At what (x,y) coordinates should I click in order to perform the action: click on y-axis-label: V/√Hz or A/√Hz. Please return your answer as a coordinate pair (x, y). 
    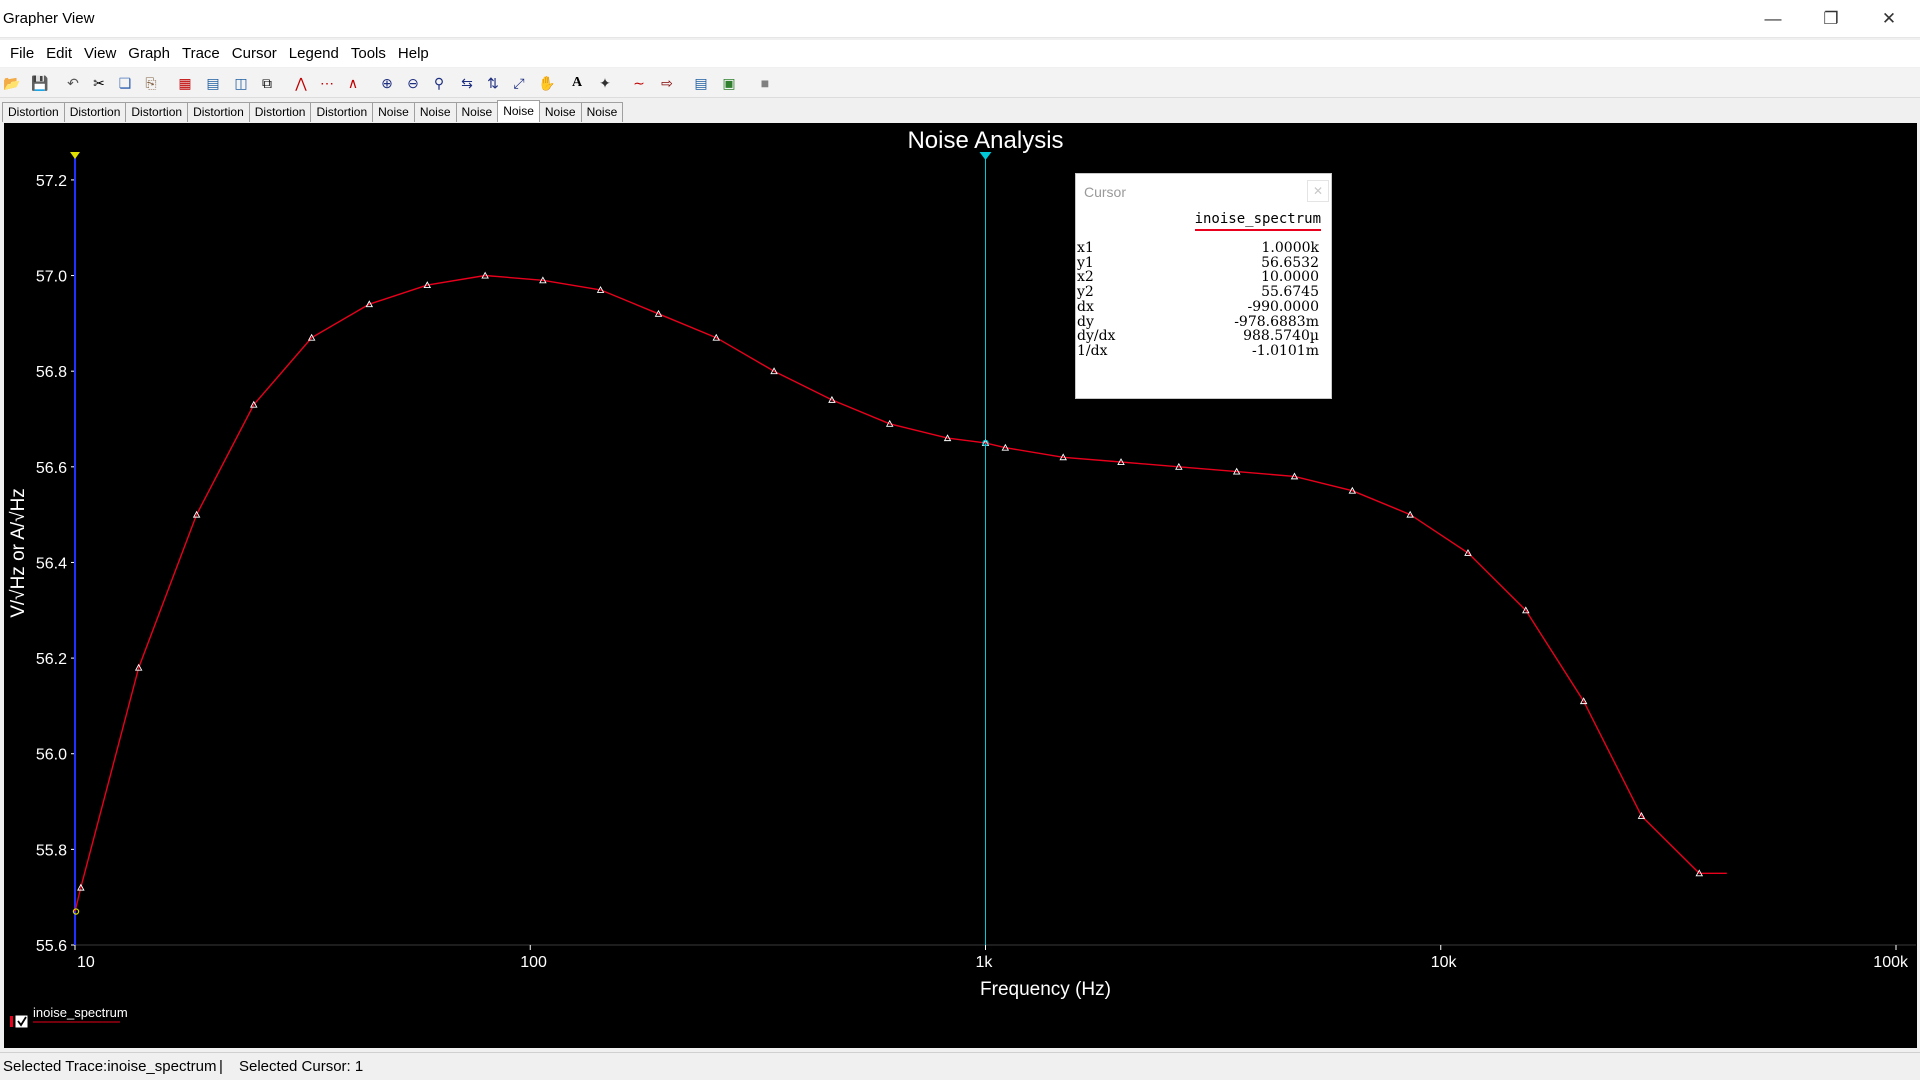
    Looking at the image, I should click on (18, 553).